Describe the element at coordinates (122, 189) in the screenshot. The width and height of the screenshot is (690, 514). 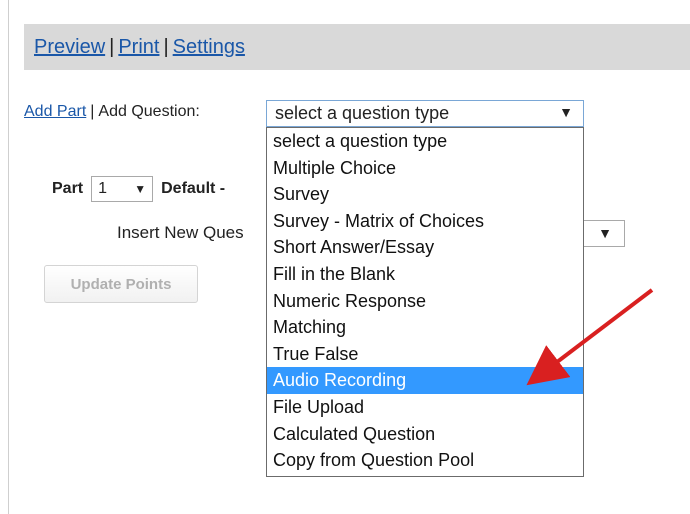
I see `part-number-select: 1 ▼` at that location.